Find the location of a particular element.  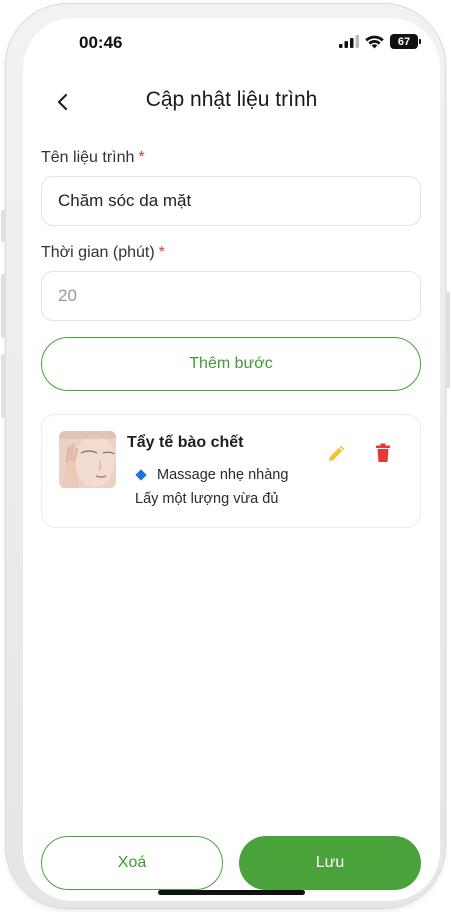

delete-button: Xoá is located at coordinates (132, 863).